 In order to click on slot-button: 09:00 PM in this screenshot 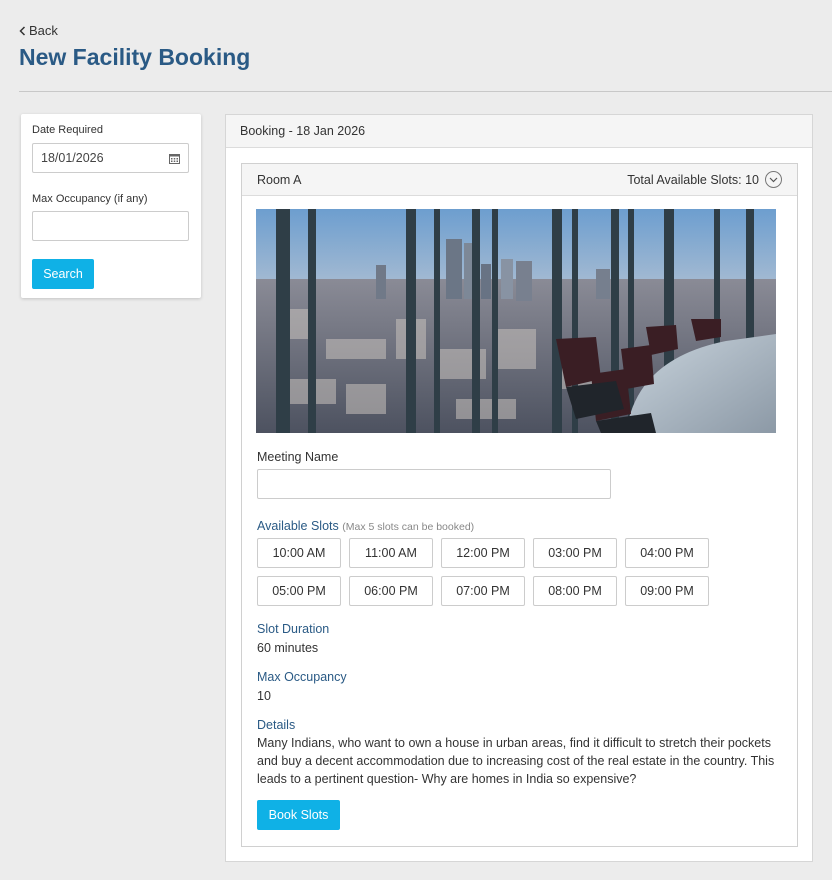, I will do `click(667, 591)`.